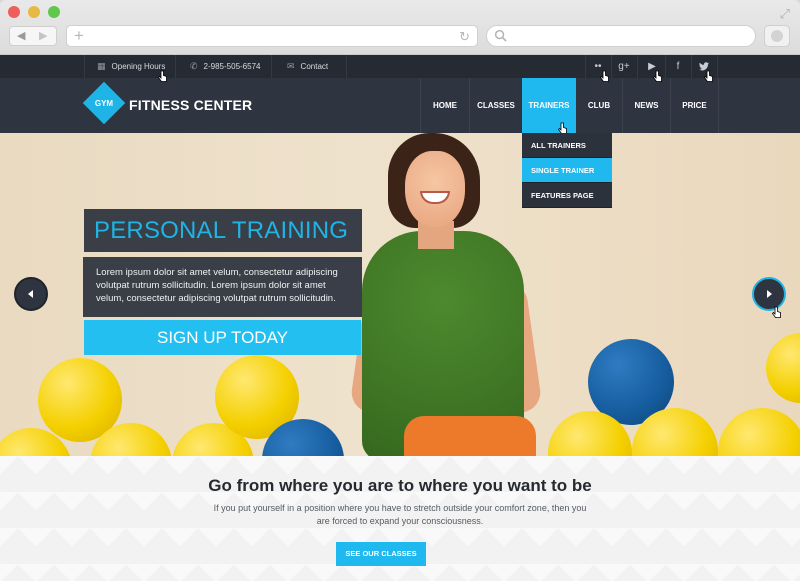  Describe the element at coordinates (232, 66) in the screenshot. I see `phone-number: 2-985-505-6574` at that location.